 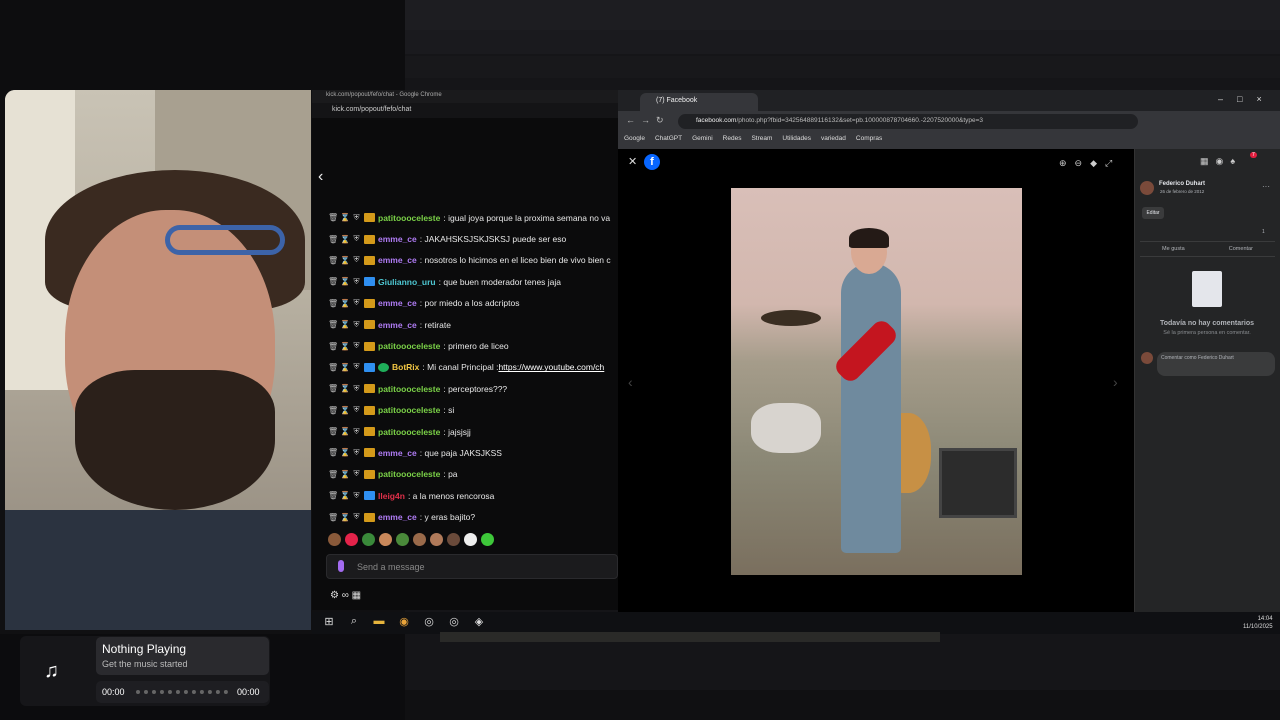 What do you see at coordinates (551, 367) in the screenshot?
I see `chat-link: https://www.youtube.com/ch` at bounding box center [551, 367].